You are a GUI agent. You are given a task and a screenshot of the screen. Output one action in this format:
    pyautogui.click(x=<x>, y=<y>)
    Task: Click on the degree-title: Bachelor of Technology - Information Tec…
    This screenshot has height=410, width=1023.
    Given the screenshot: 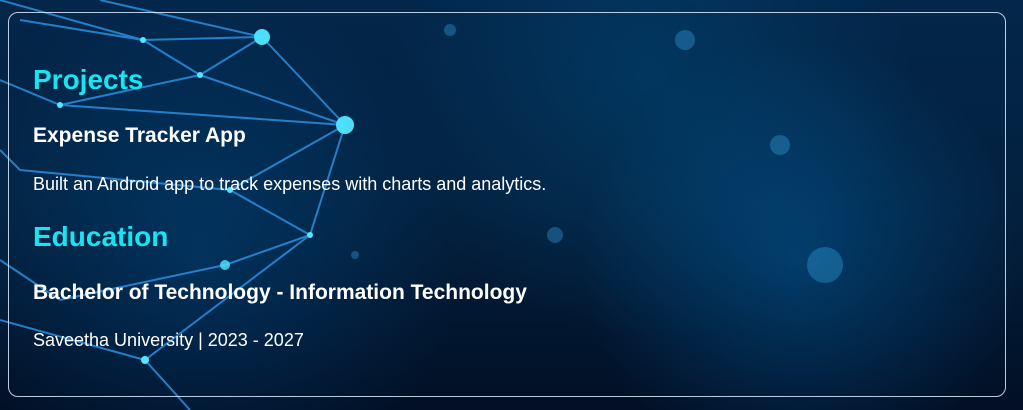 What is the action you would take?
    pyautogui.click(x=280, y=292)
    